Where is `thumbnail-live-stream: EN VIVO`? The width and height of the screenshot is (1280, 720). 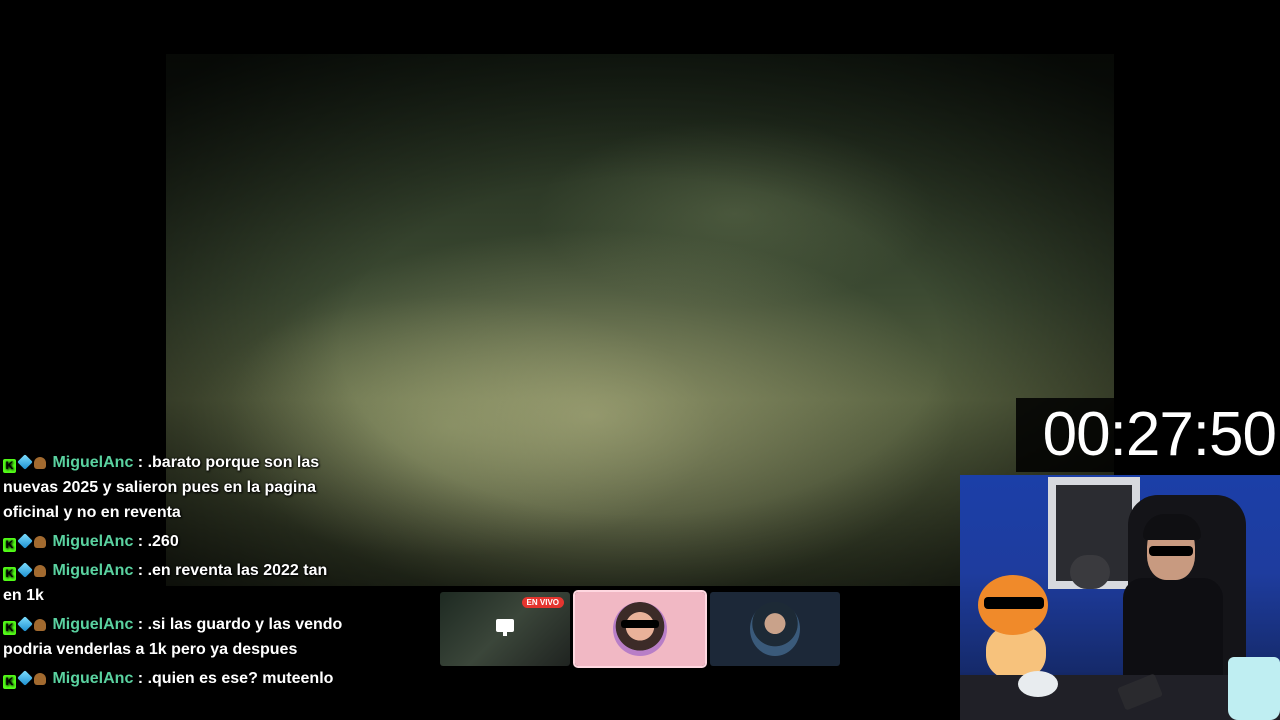 thumbnail-live-stream: EN VIVO is located at coordinates (505, 629).